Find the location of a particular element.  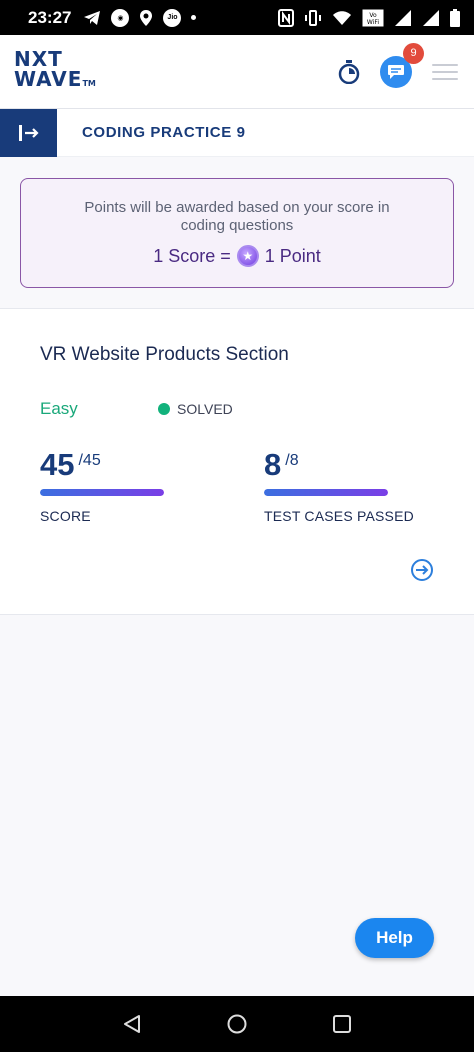

tests-metric: 8/8 TEST CASES PASSED is located at coordinates (339, 485).